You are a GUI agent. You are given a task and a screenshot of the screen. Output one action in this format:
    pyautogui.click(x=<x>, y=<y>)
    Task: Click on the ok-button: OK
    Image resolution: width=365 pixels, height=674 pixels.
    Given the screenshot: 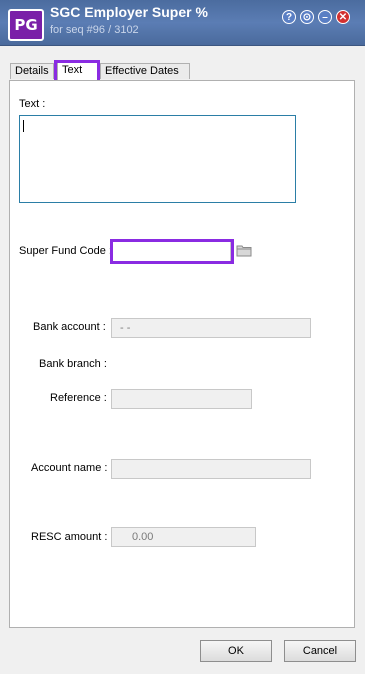 What is the action you would take?
    pyautogui.click(x=236, y=651)
    